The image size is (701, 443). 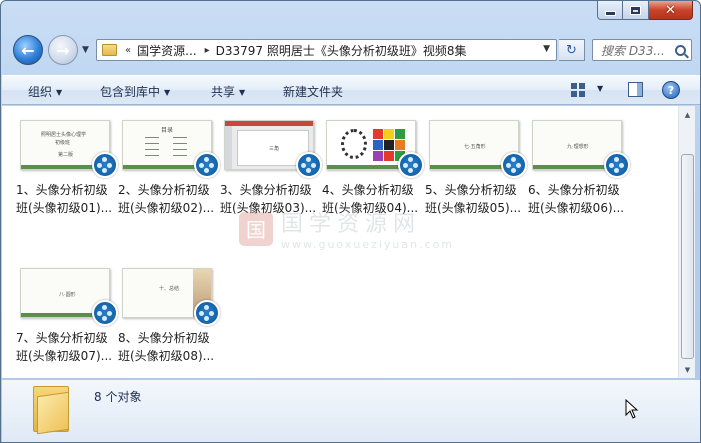 I want to click on address-dropdown-icon: ▼, so click(x=546, y=49).